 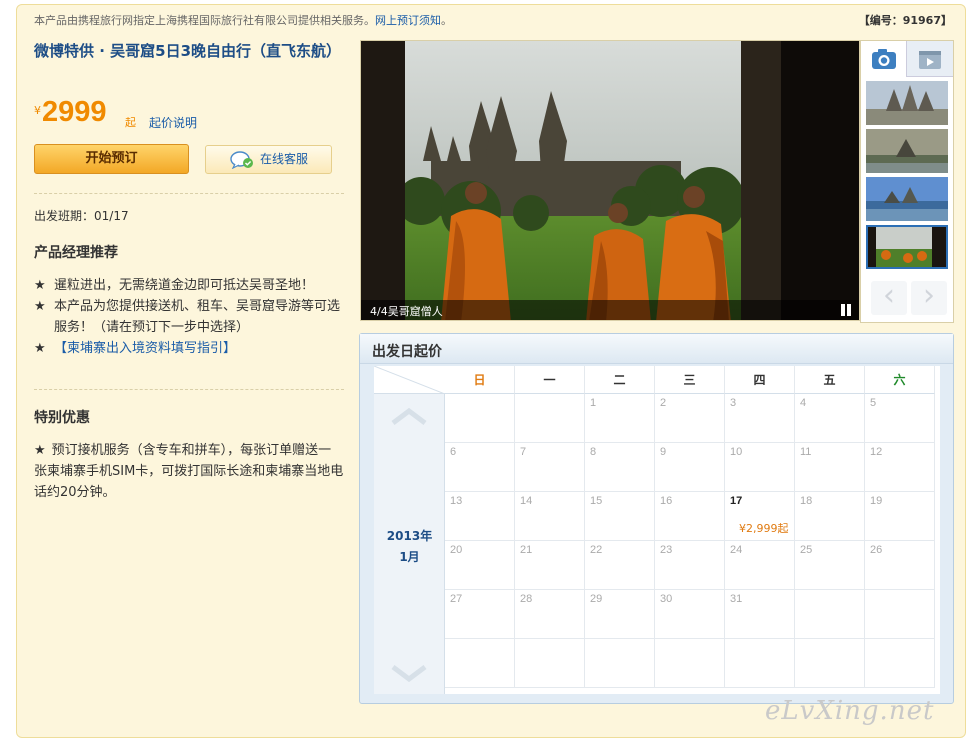 I want to click on video-icon, so click(x=930, y=60).